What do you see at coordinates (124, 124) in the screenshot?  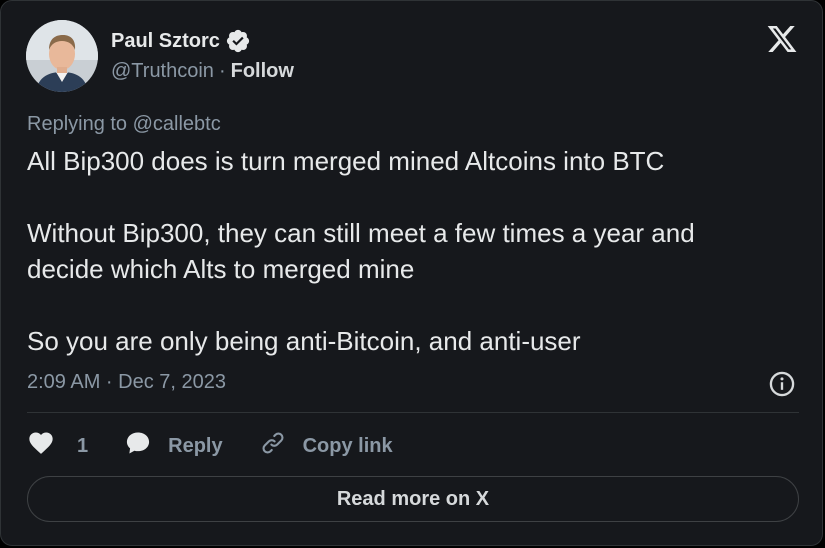 I see `replying-to-text: Replying to @callebtc` at bounding box center [124, 124].